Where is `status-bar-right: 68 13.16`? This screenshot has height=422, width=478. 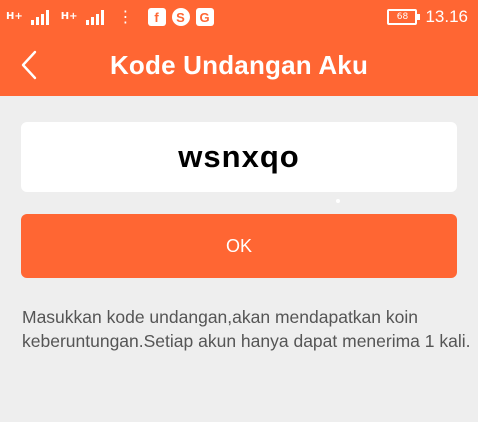 status-bar-right: 68 13.16 is located at coordinates (427, 17).